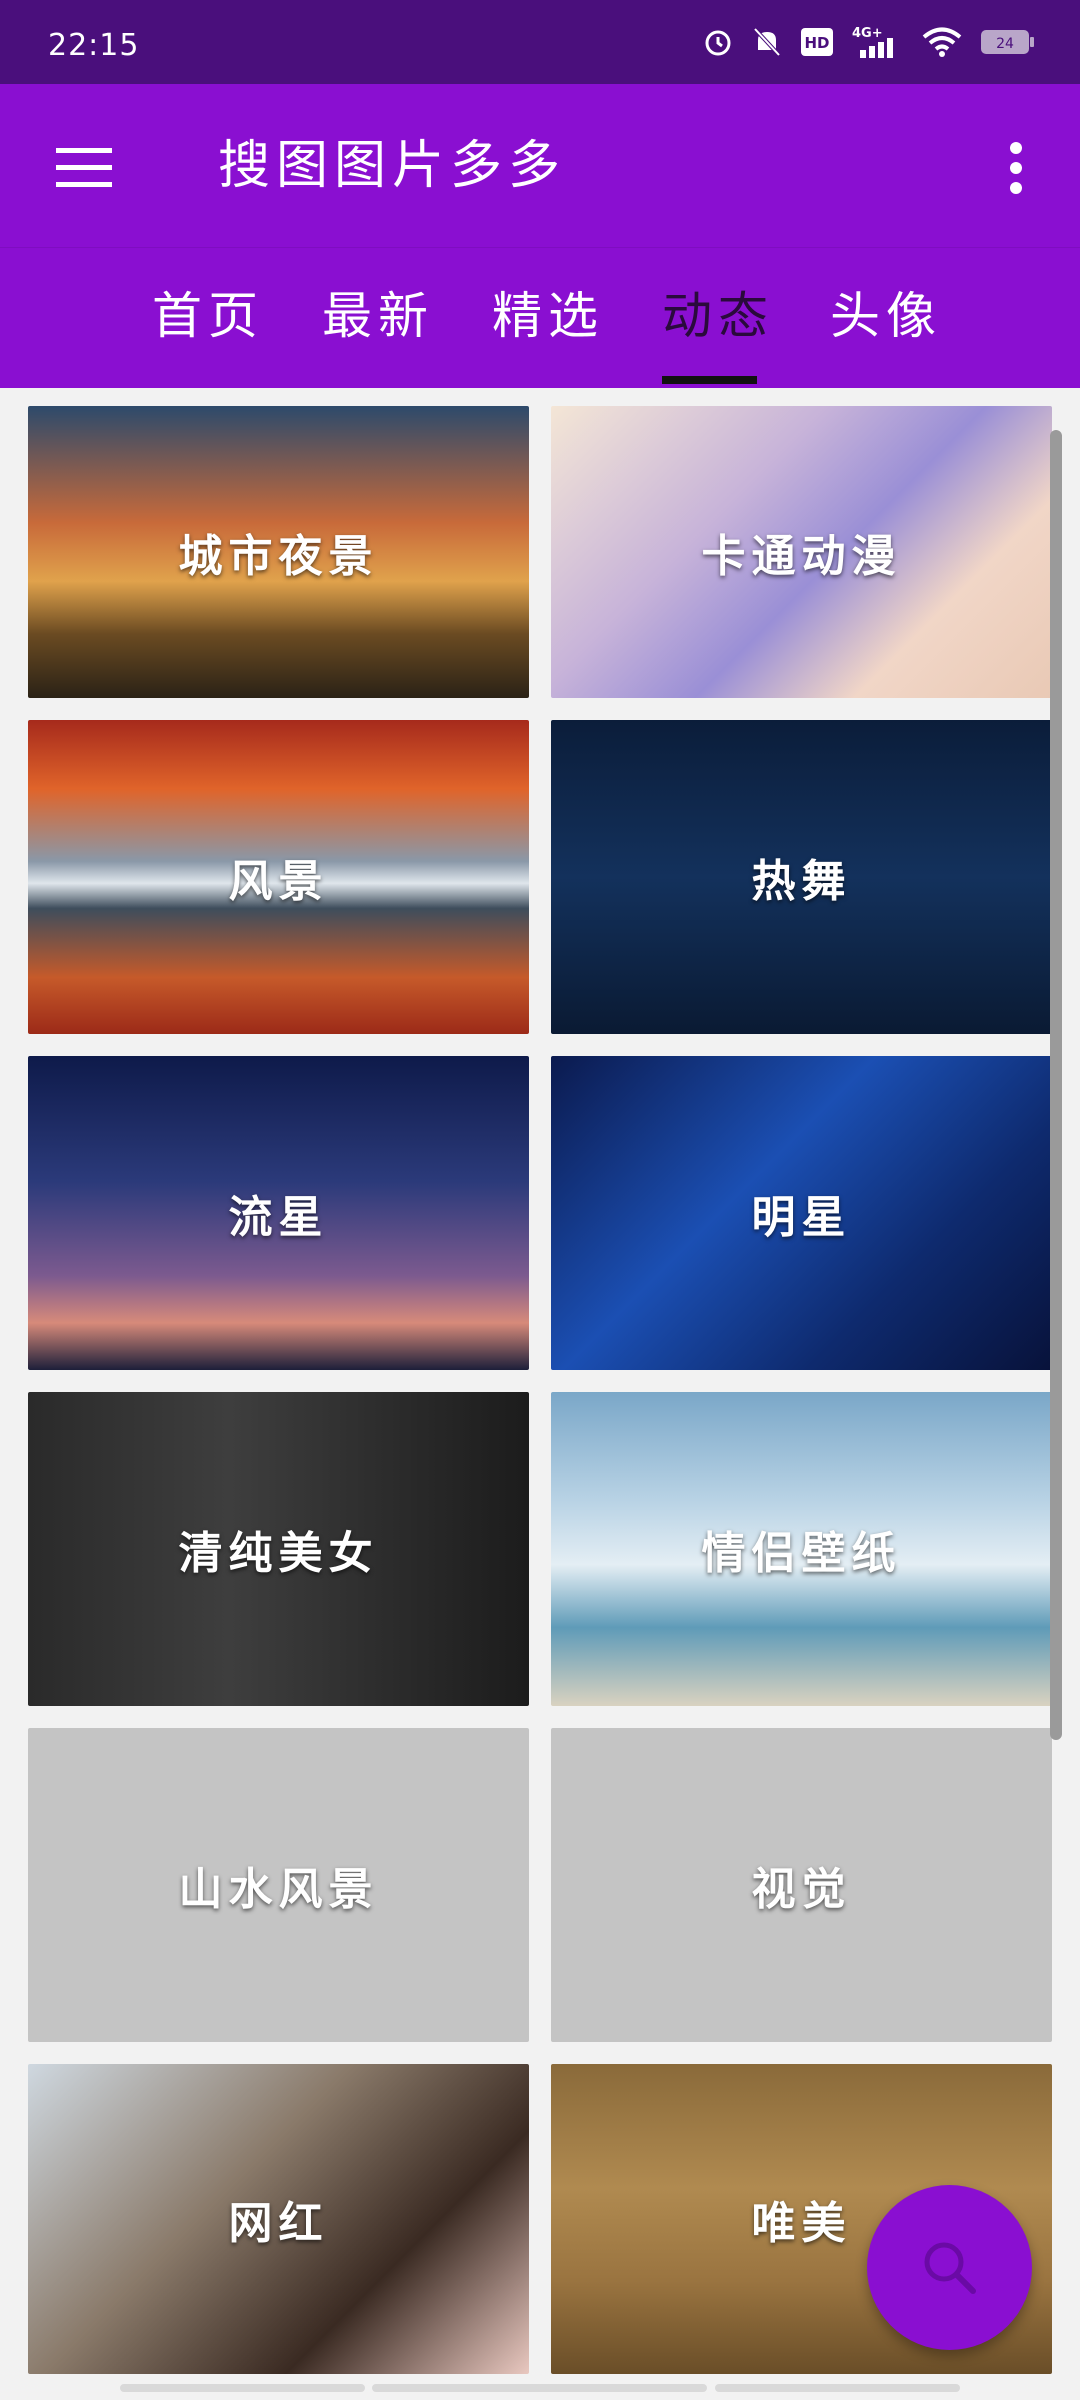  What do you see at coordinates (540, 42) in the screenshot?
I see `status-bar: 22:15 HD 4G+ 24` at bounding box center [540, 42].